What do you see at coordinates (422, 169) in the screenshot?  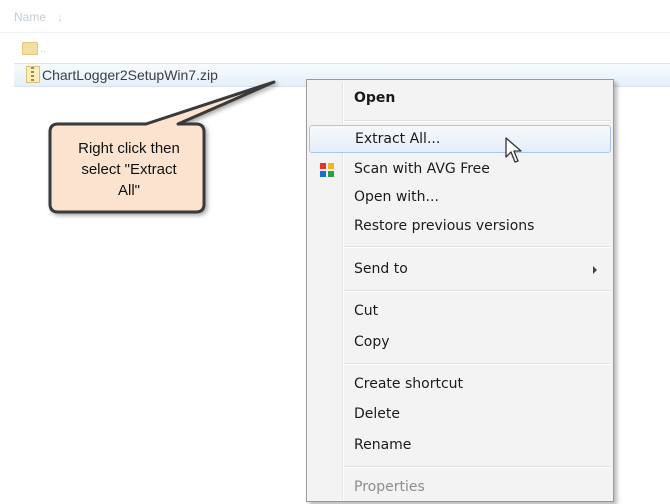 I see `menu-item-label: Scan with AVG Free` at bounding box center [422, 169].